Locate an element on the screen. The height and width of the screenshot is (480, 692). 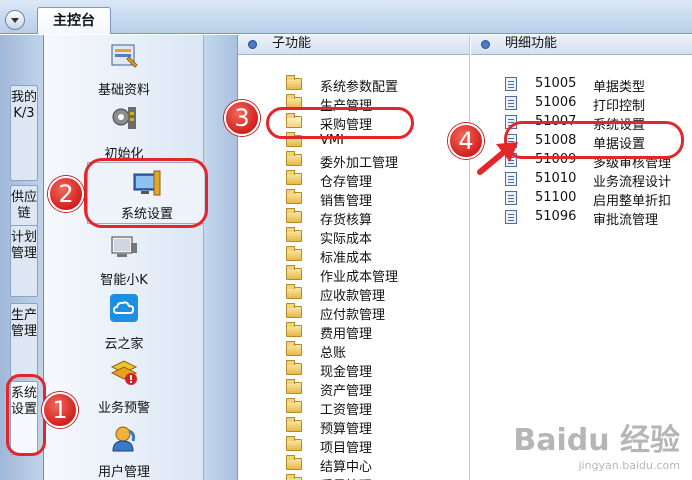
list-item: 应付款管理 is located at coordinates (353, 313).